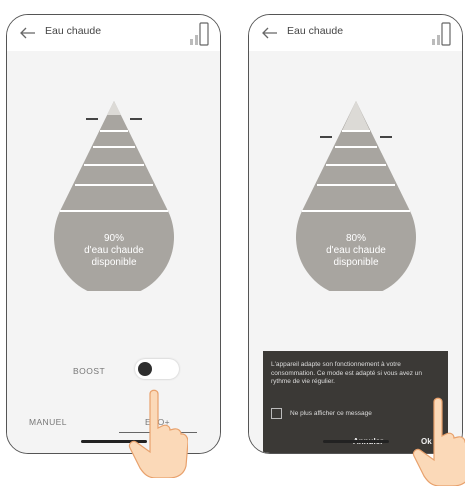 The width and height of the screenshot is (465, 486). I want to click on tab-manuel: MANUEL, so click(48, 422).